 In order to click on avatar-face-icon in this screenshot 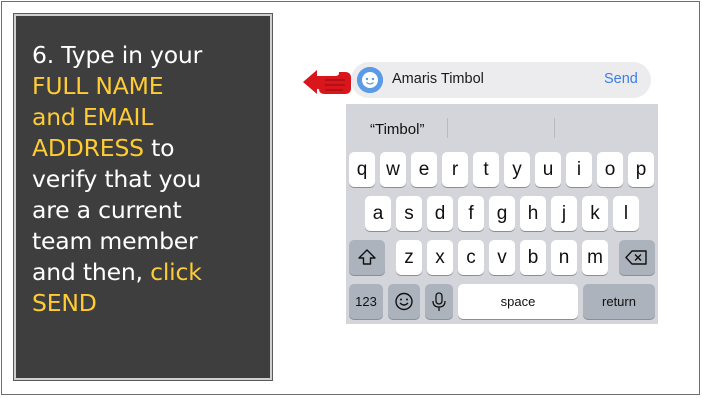, I will do `click(370, 80)`.